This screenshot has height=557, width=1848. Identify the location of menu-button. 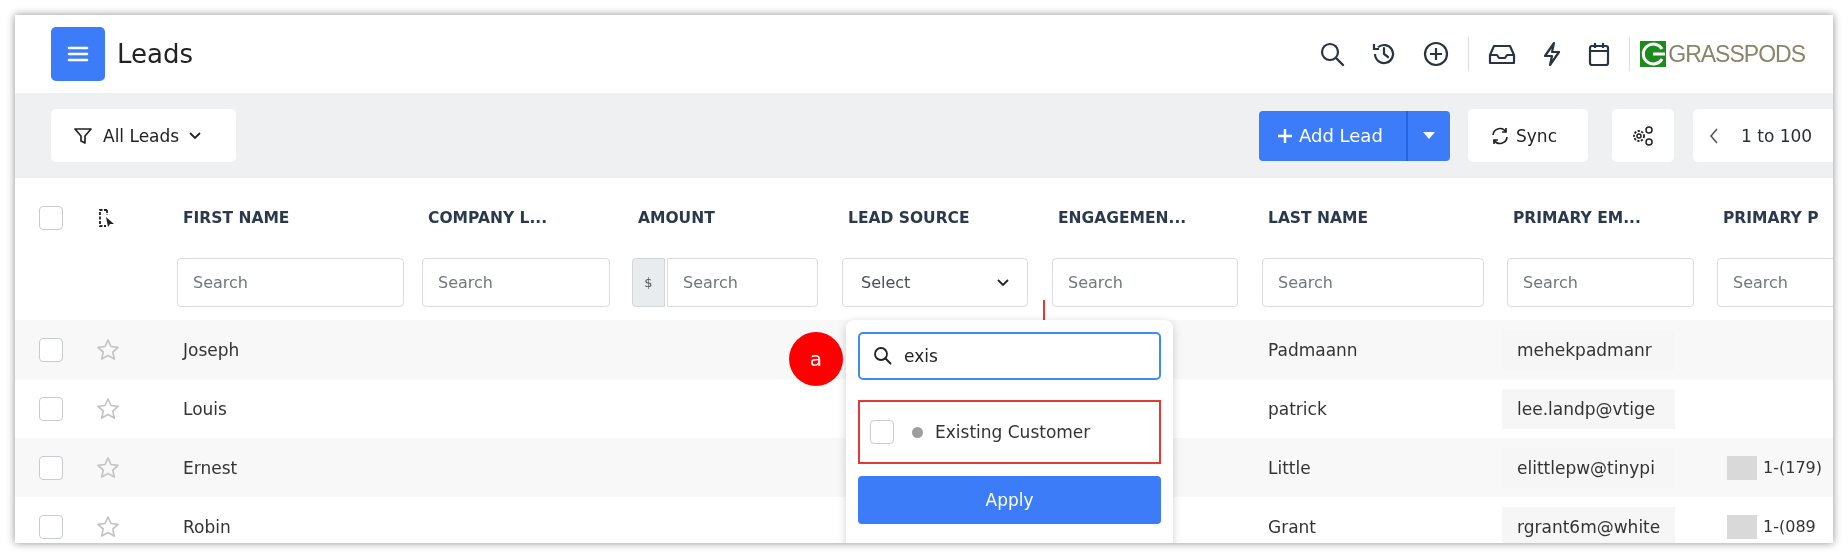
(78, 54).